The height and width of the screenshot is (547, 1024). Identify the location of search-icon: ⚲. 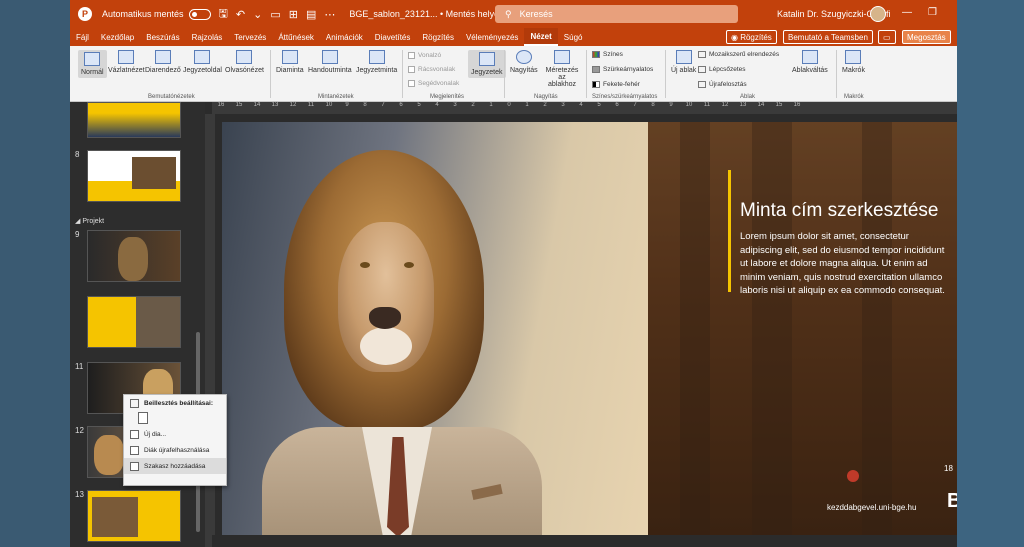
(508, 13).